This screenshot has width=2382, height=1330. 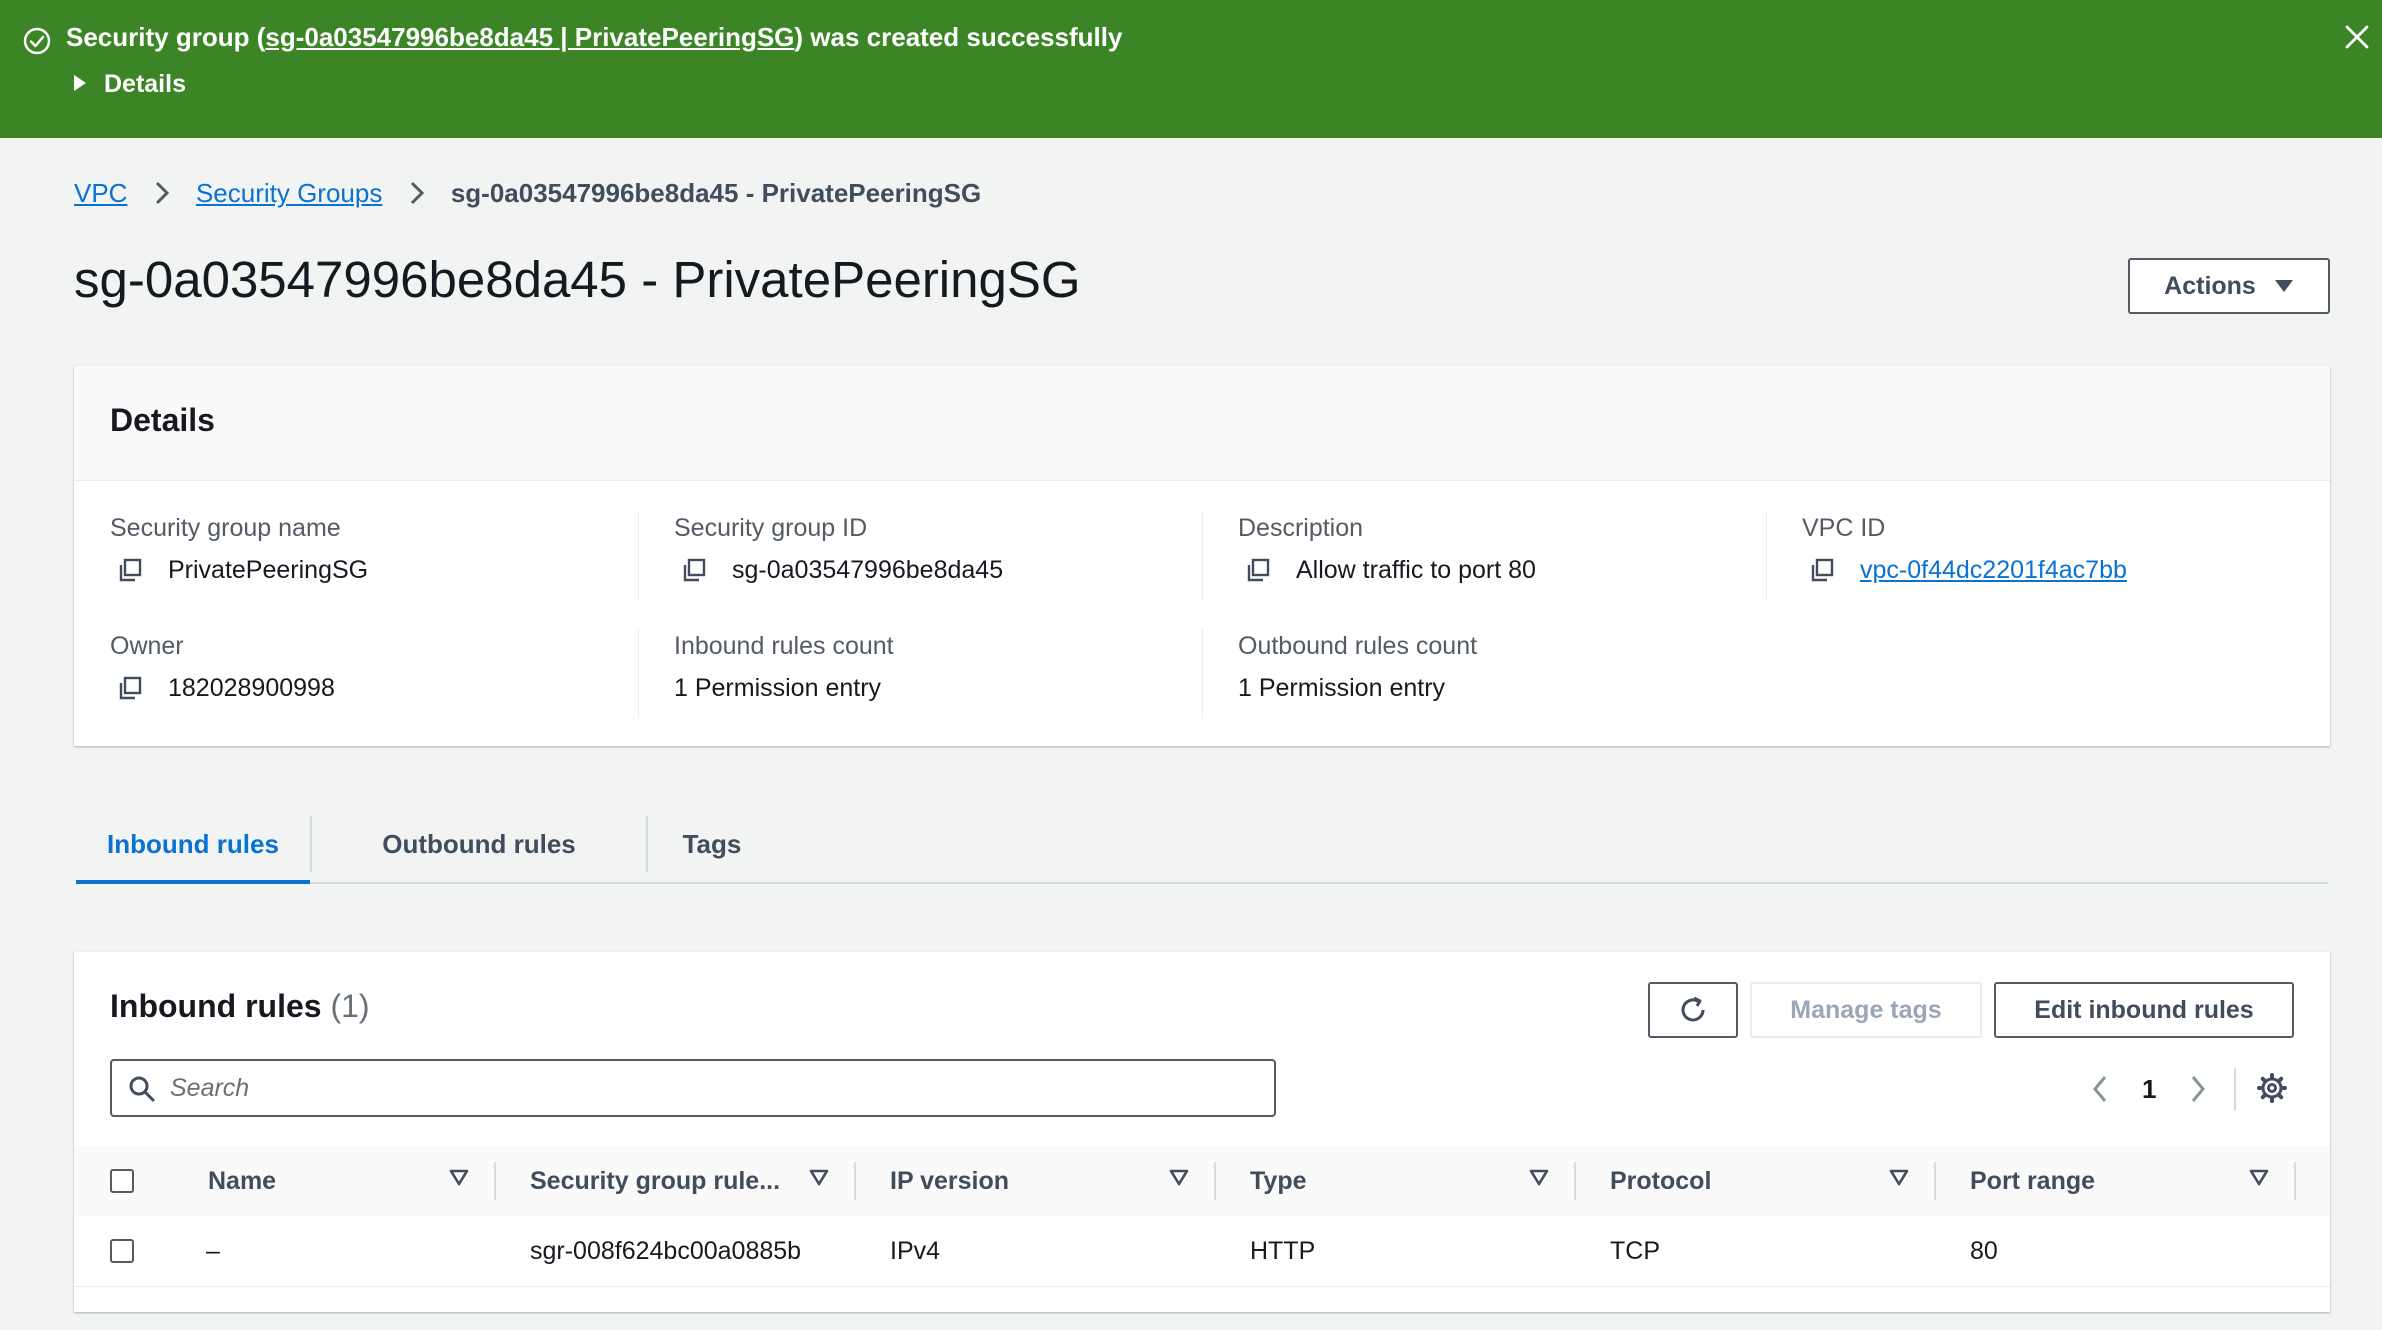 I want to click on refresh-button, so click(x=1693, y=1010).